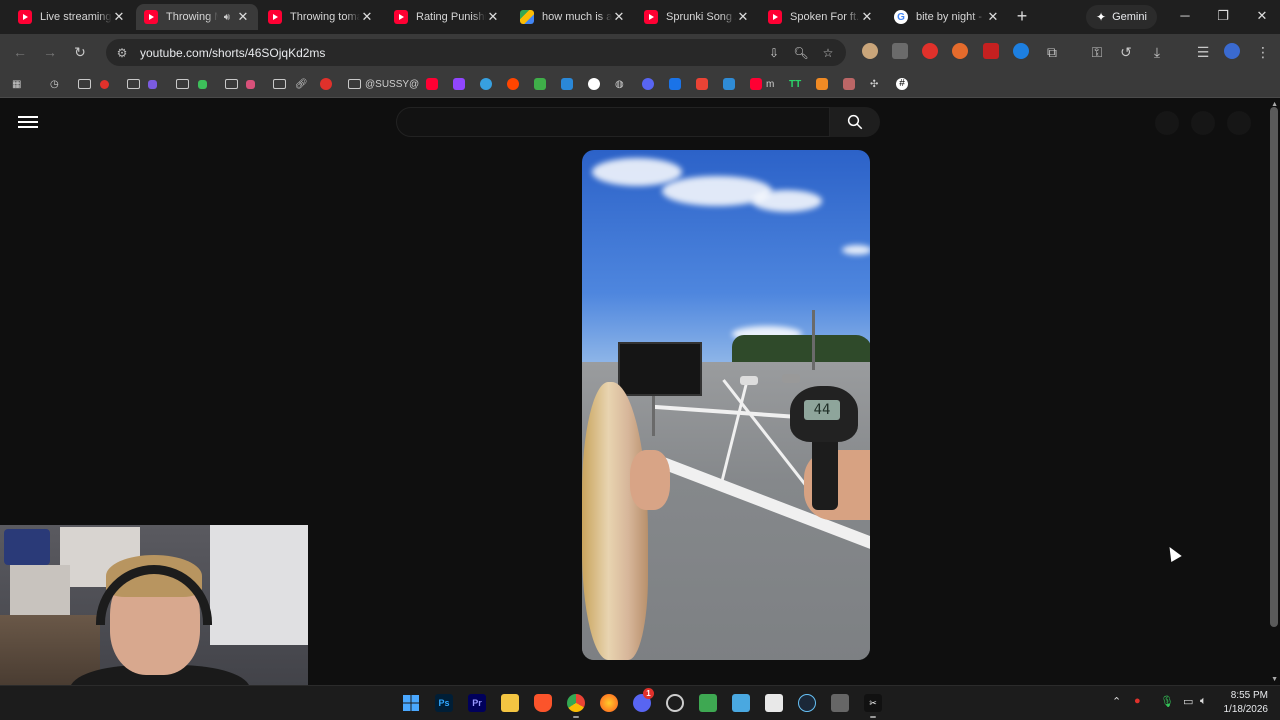 Image resolution: width=1280 pixels, height=720 pixels. What do you see at coordinates (840, 703) in the screenshot?
I see `camera-icon` at bounding box center [840, 703].